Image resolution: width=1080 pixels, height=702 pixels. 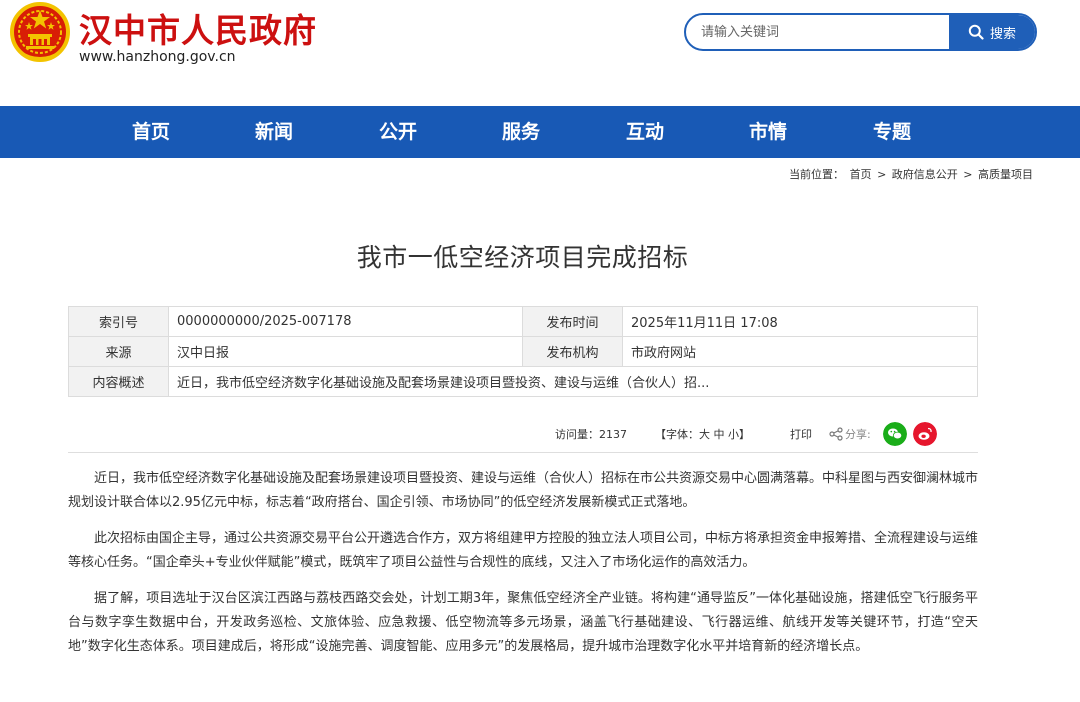 I want to click on view-count: 访问量：2137, so click(x=591, y=434).